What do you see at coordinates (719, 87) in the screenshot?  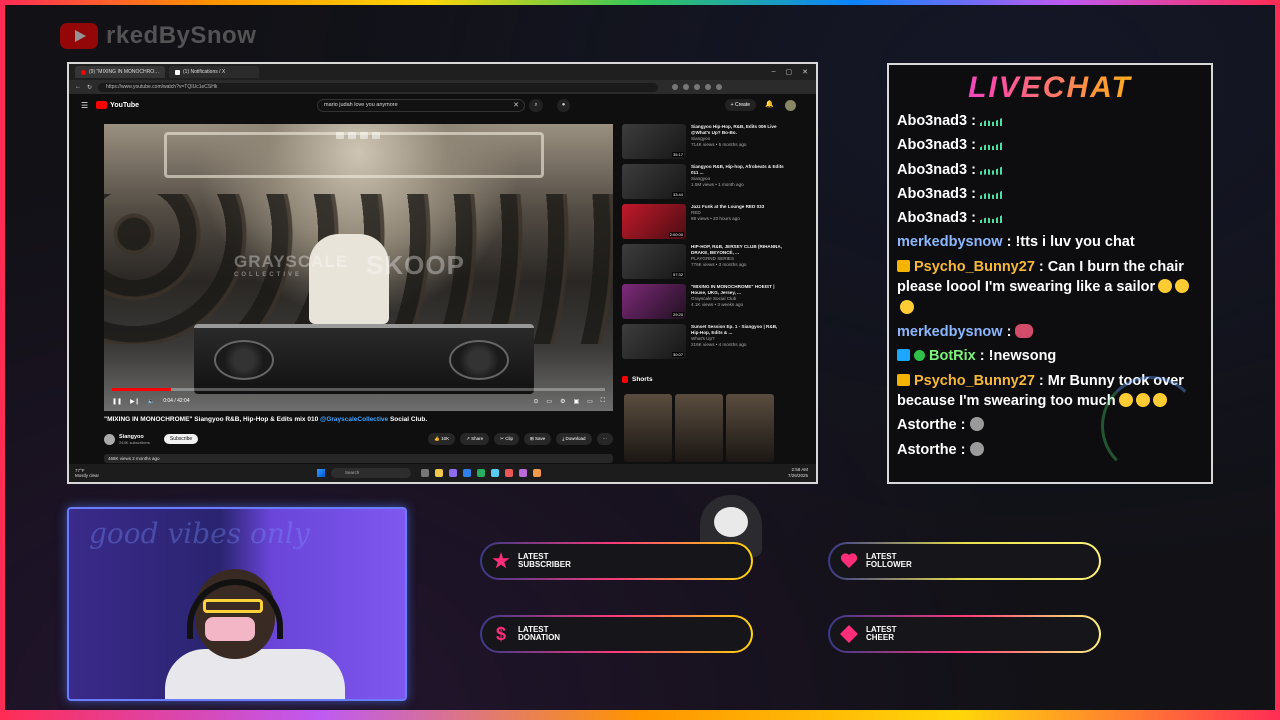 I see `profile-icon` at bounding box center [719, 87].